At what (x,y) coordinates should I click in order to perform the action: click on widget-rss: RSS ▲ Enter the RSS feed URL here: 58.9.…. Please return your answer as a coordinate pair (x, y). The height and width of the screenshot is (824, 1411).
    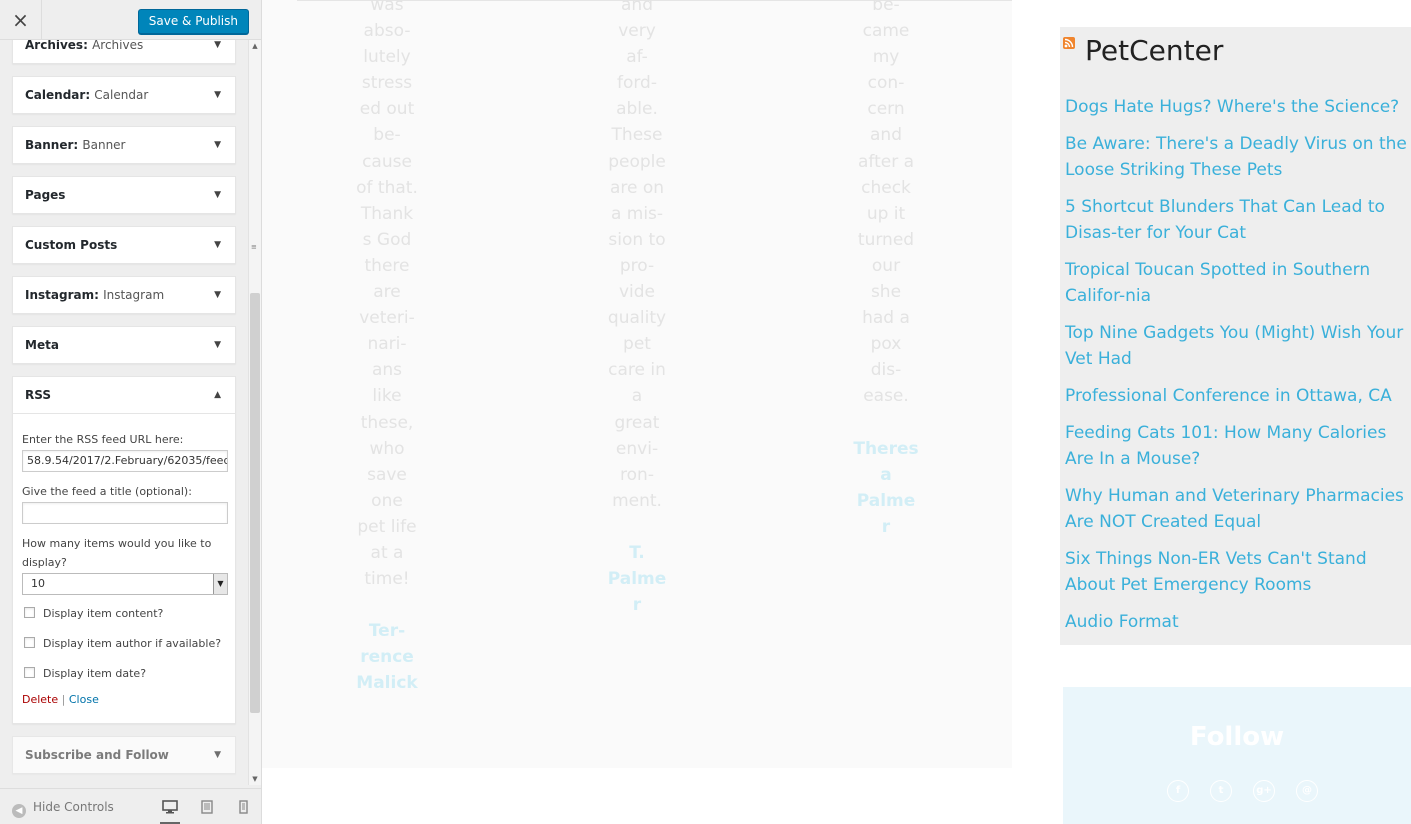
    Looking at the image, I should click on (124, 550).